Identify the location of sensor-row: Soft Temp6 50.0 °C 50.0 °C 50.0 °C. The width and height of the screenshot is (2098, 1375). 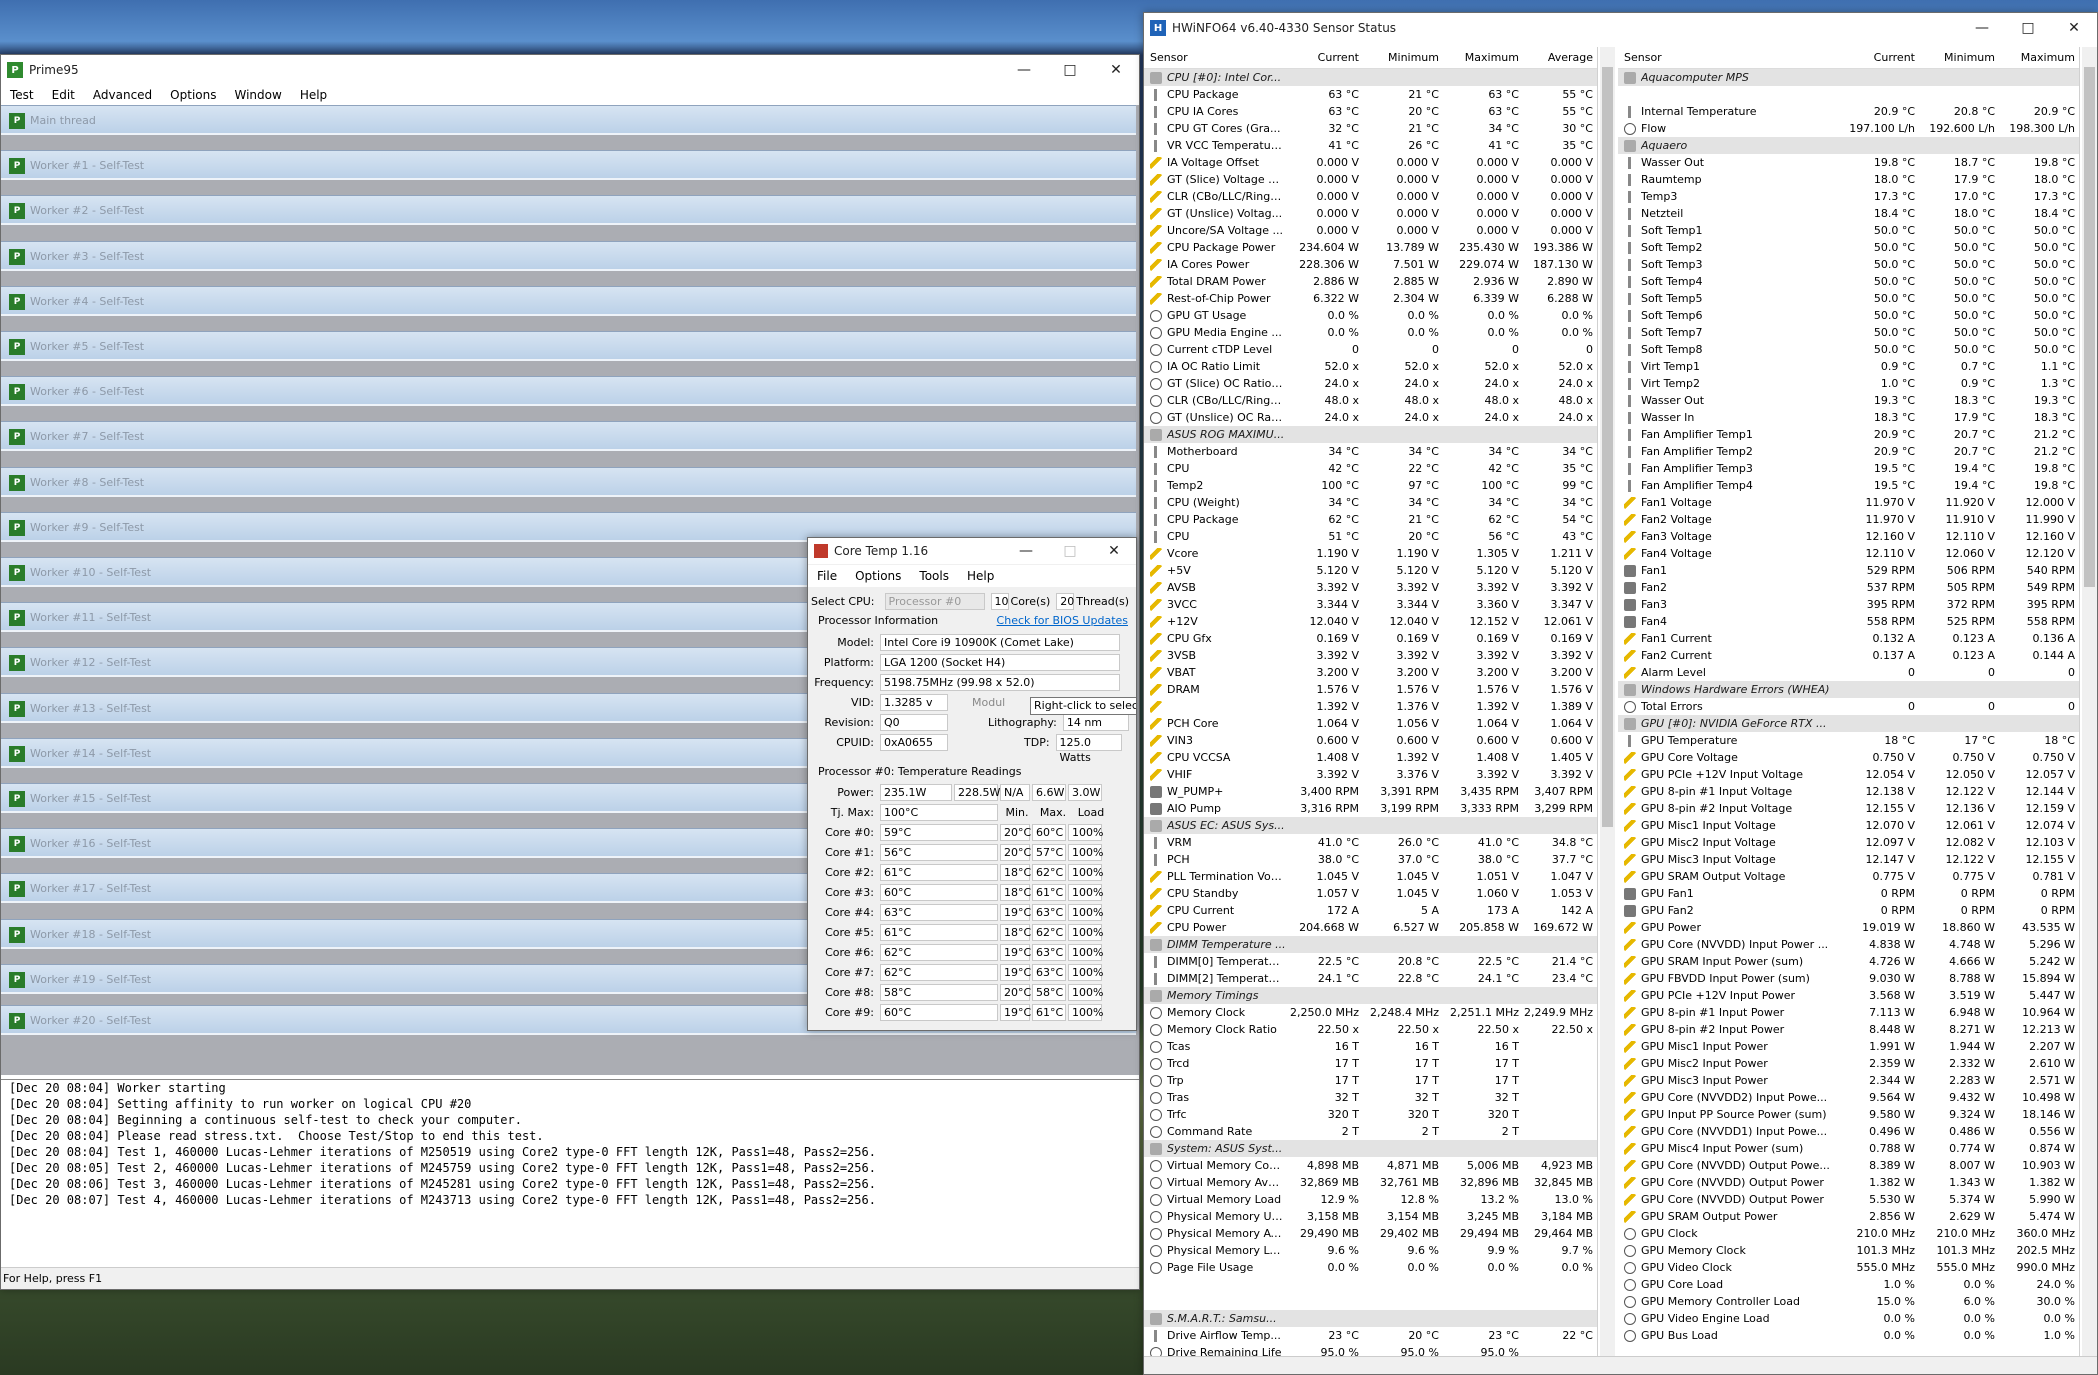
(1848, 315).